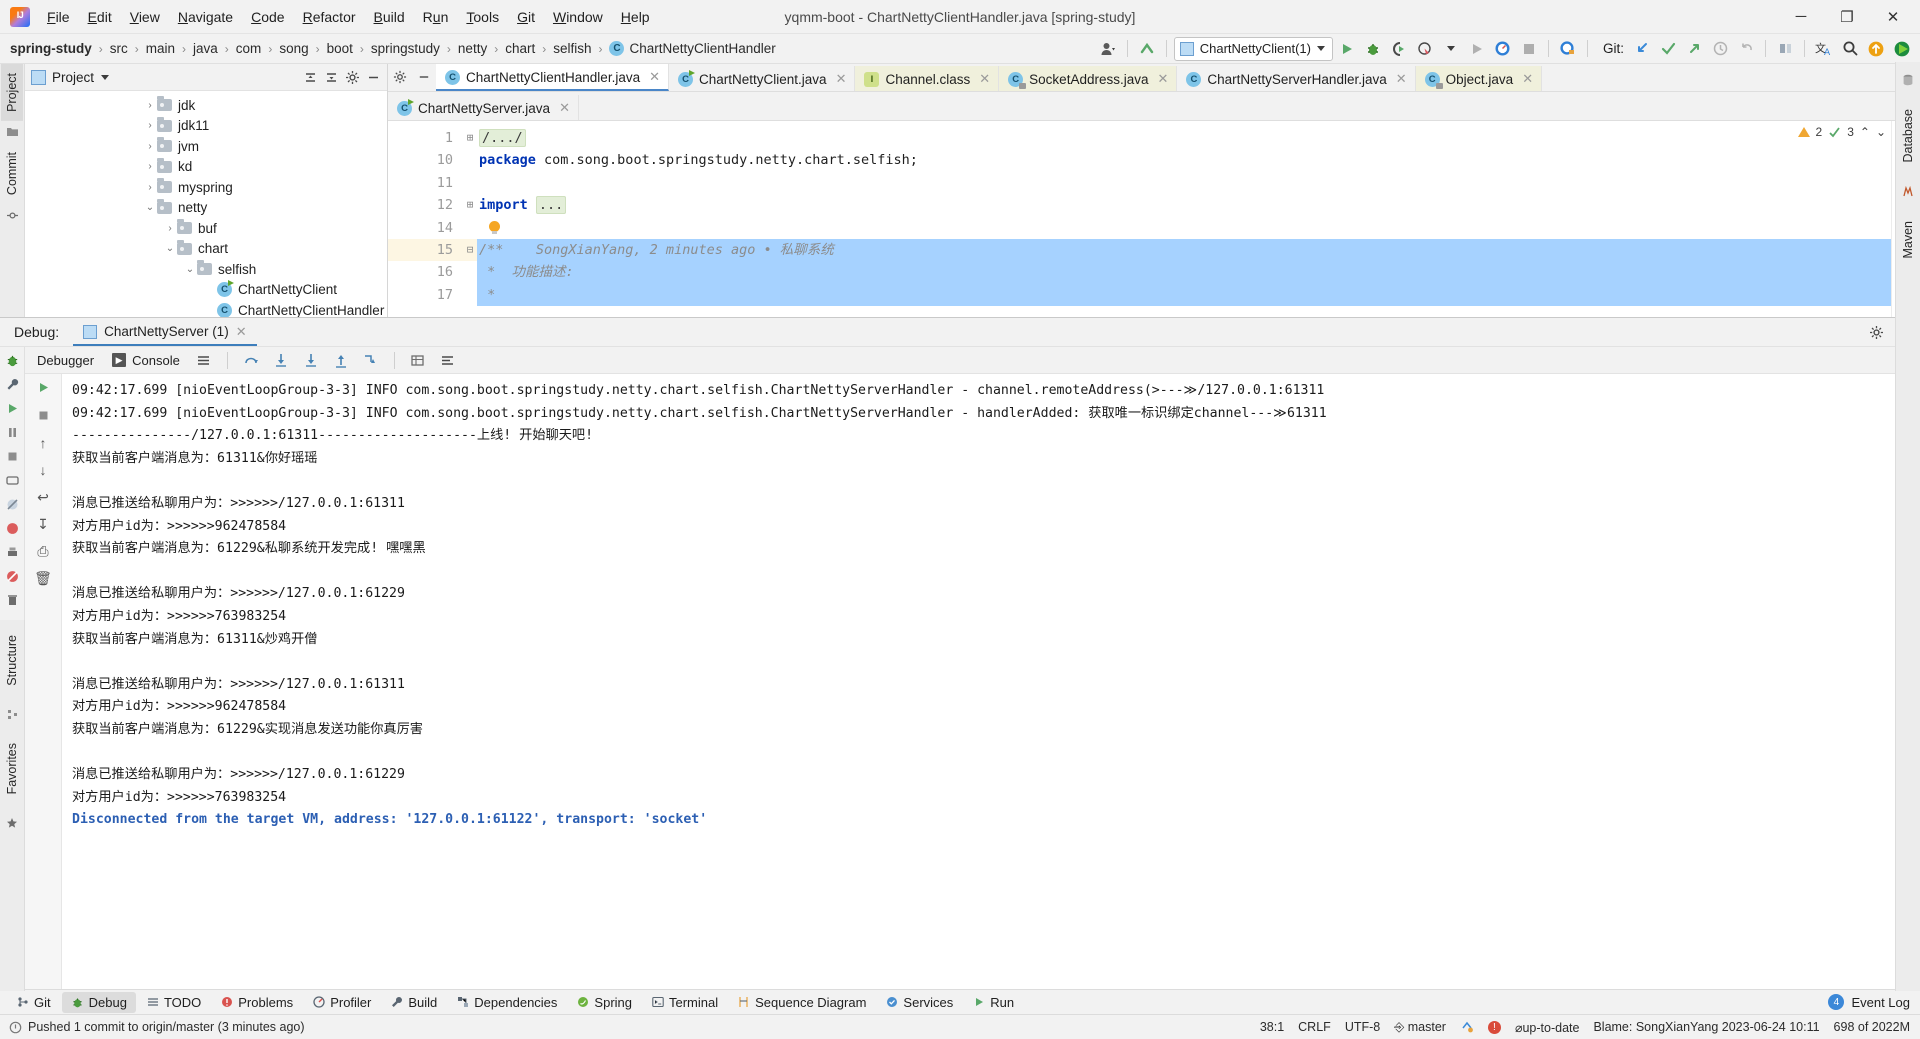  What do you see at coordinates (1642, 49) in the screenshot?
I see `git-update-icon` at bounding box center [1642, 49].